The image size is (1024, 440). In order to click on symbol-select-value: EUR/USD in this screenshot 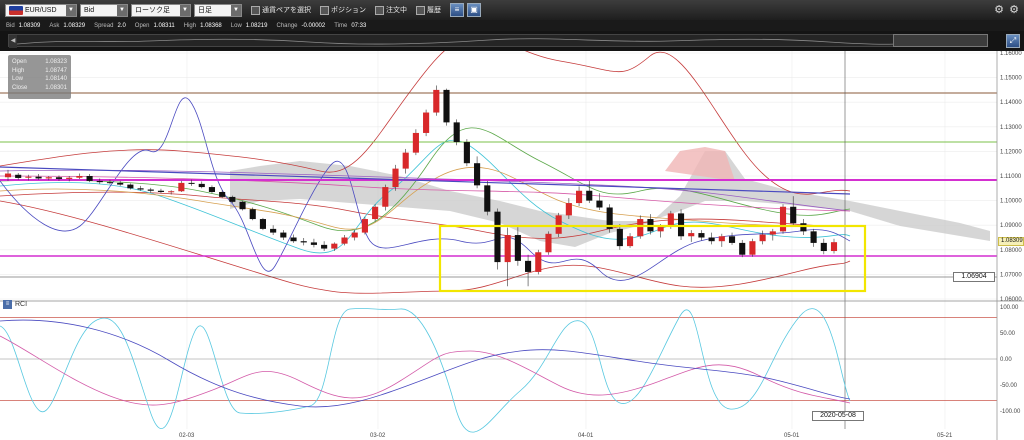, I will do `click(41, 10)`.